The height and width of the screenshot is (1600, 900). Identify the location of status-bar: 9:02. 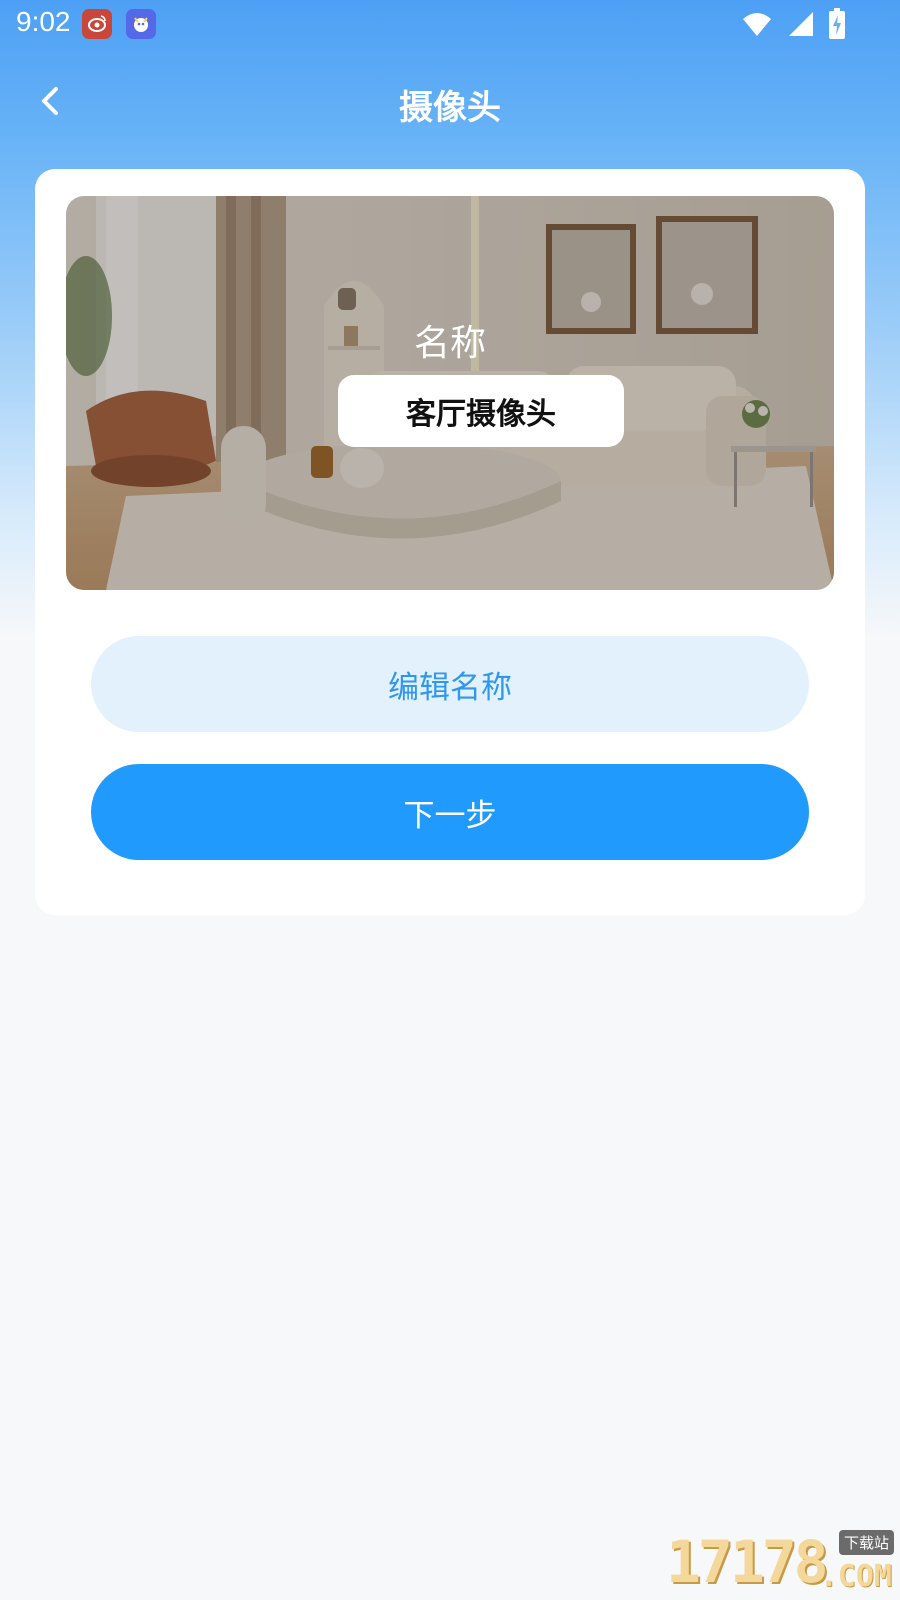
(450, 24).